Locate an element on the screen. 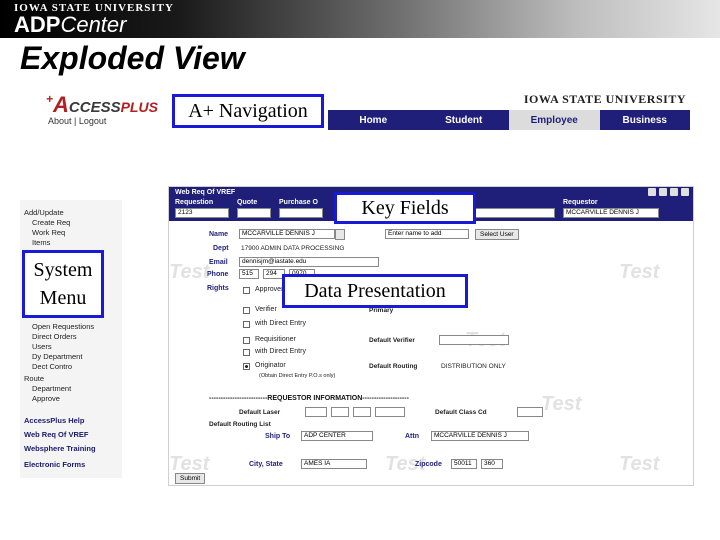  menu-item: Items is located at coordinates (41, 242).